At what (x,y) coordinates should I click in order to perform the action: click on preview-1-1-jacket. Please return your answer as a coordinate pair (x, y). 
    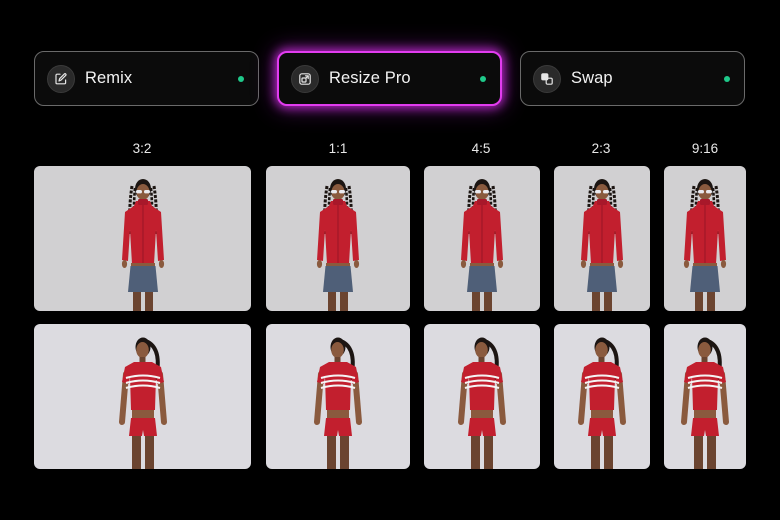
    Looking at the image, I should click on (338, 238).